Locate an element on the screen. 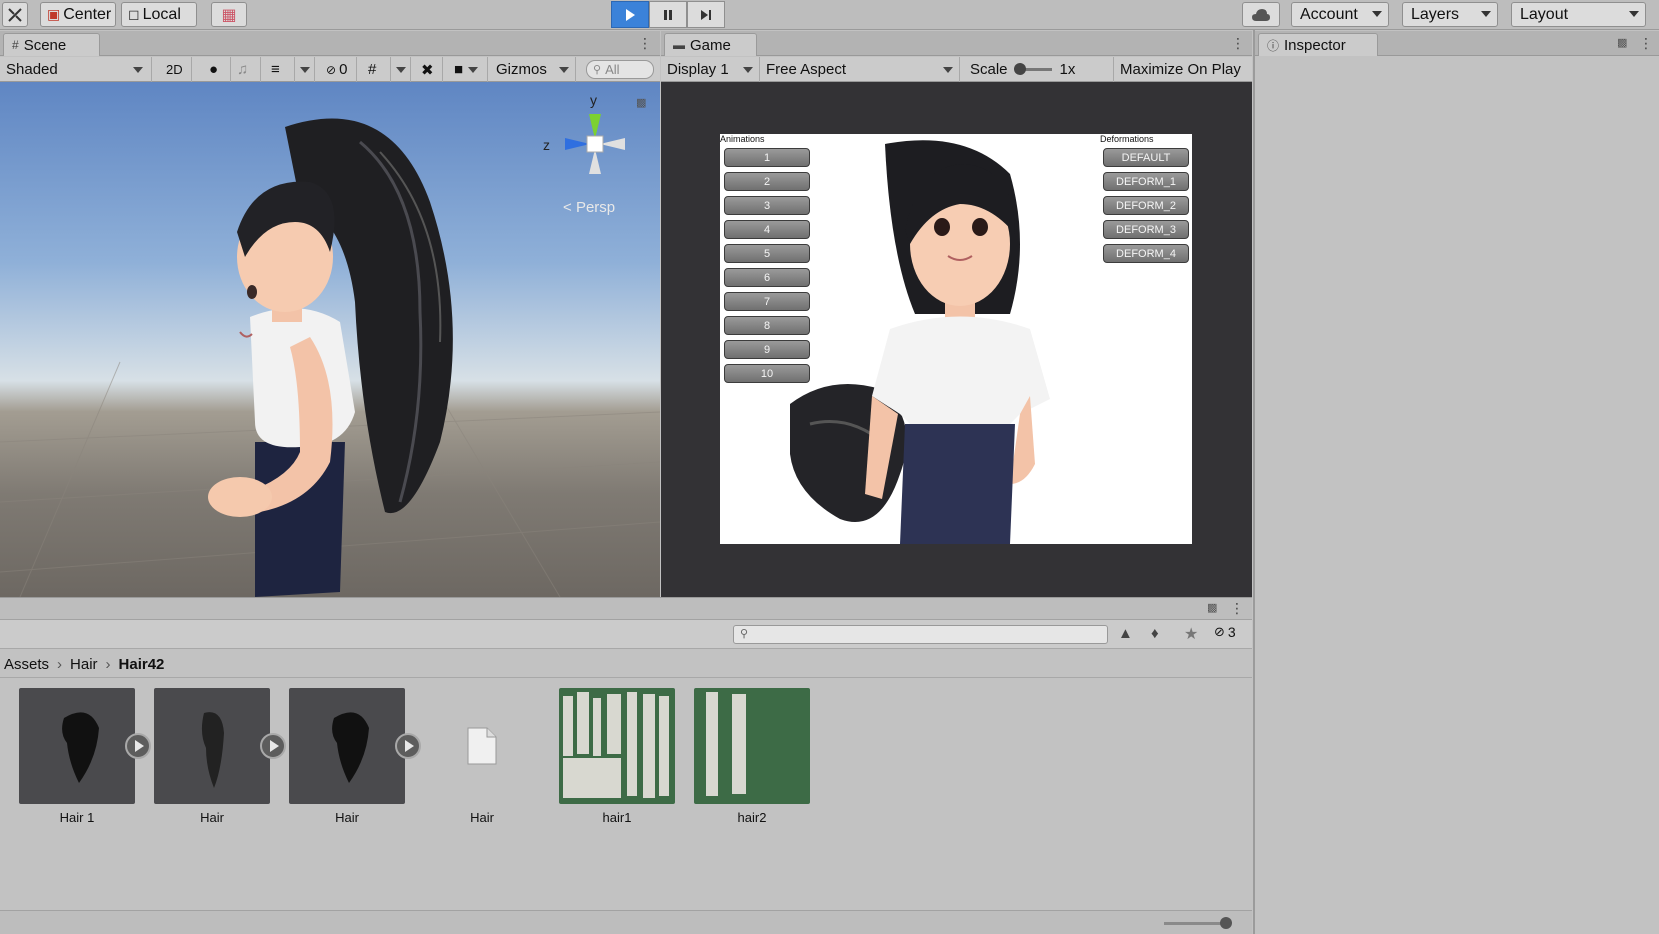 Image resolution: width=1659 pixels, height=934 pixels. tools-icon is located at coordinates (15, 14).